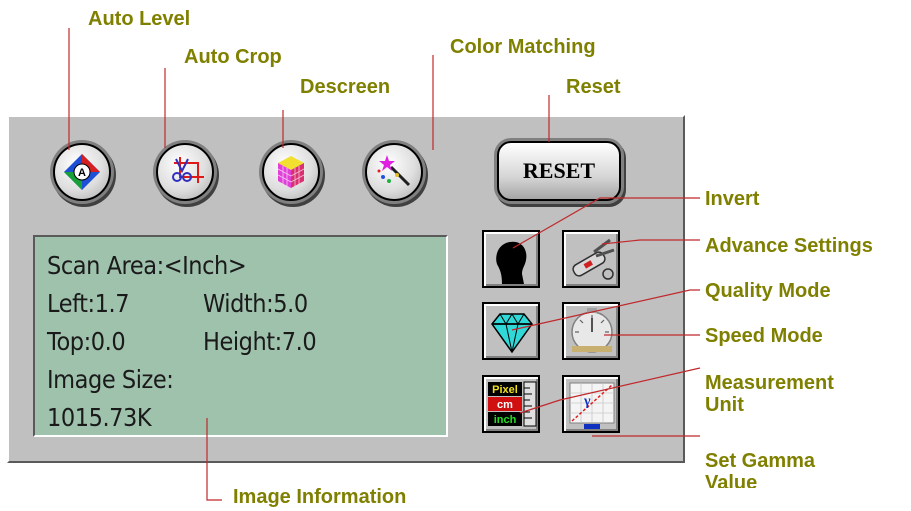  Describe the element at coordinates (731, 480) in the screenshot. I see `callout-set-gamma-line2: Value` at that location.